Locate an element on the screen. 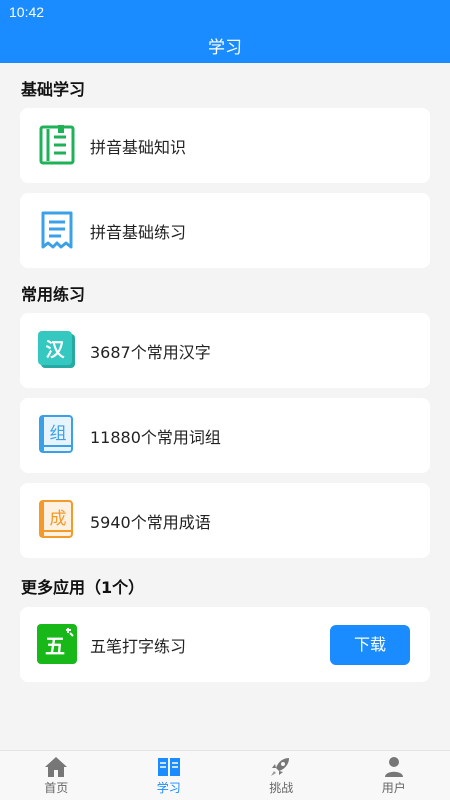  common-words-card: 组 11880个常用词组 is located at coordinates (225, 435).